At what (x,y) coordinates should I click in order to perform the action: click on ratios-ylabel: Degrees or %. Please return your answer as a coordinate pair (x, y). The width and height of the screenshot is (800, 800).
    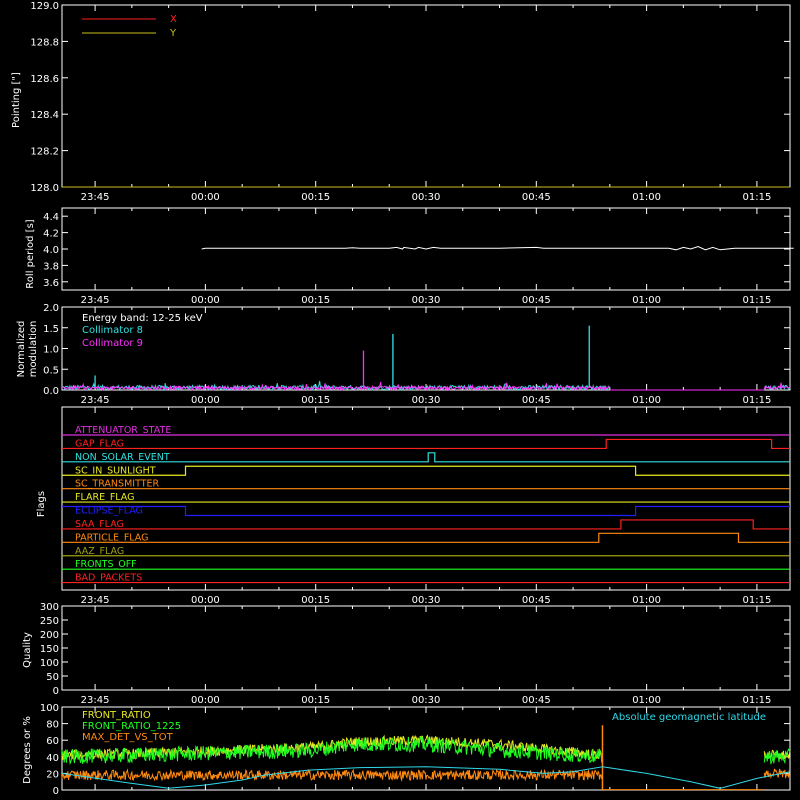
    Looking at the image, I should click on (27, 750).